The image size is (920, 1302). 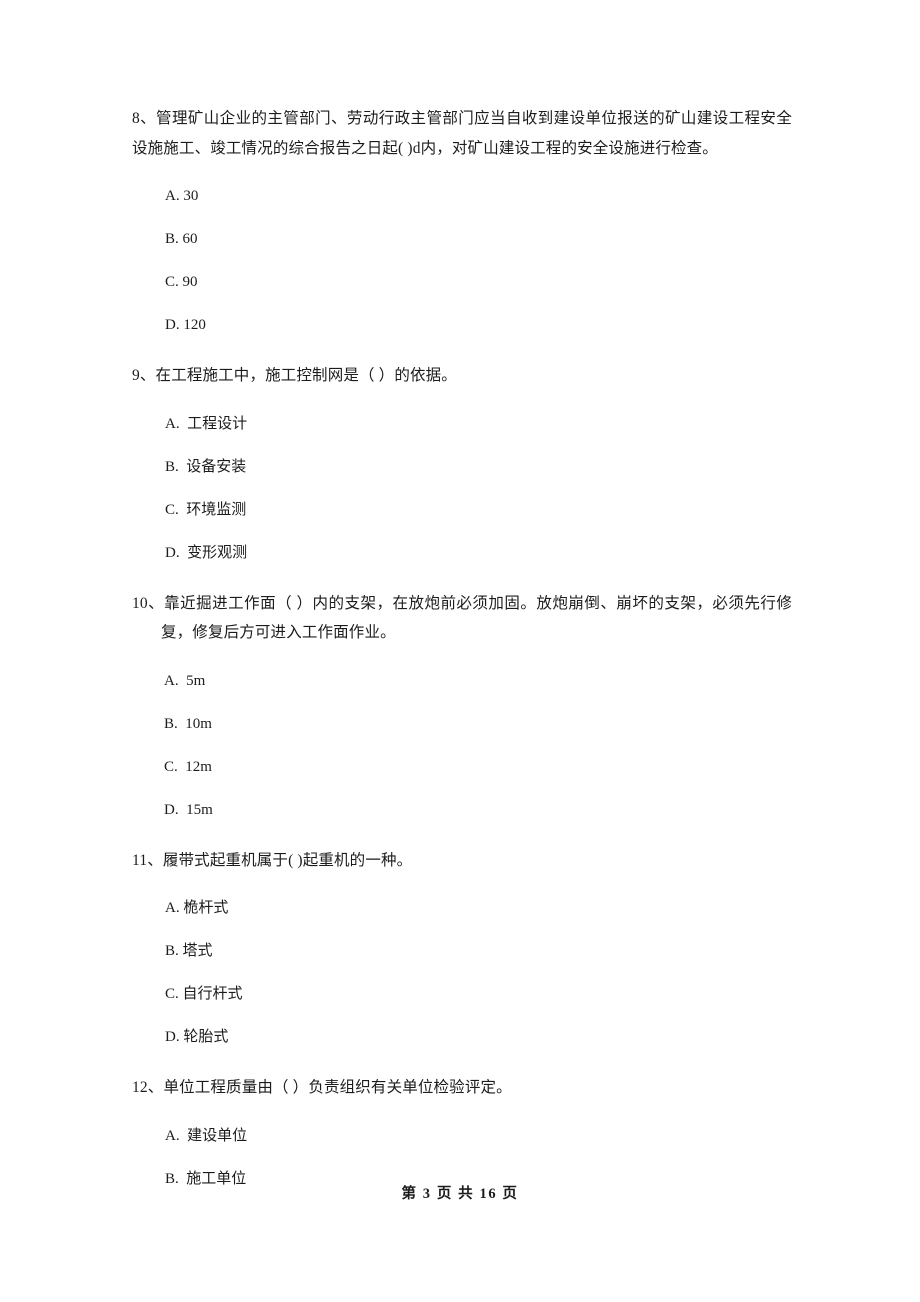 I want to click on option-list-10: A. 5m B. 10m C. 12m D. 15m, so click(x=462, y=746).